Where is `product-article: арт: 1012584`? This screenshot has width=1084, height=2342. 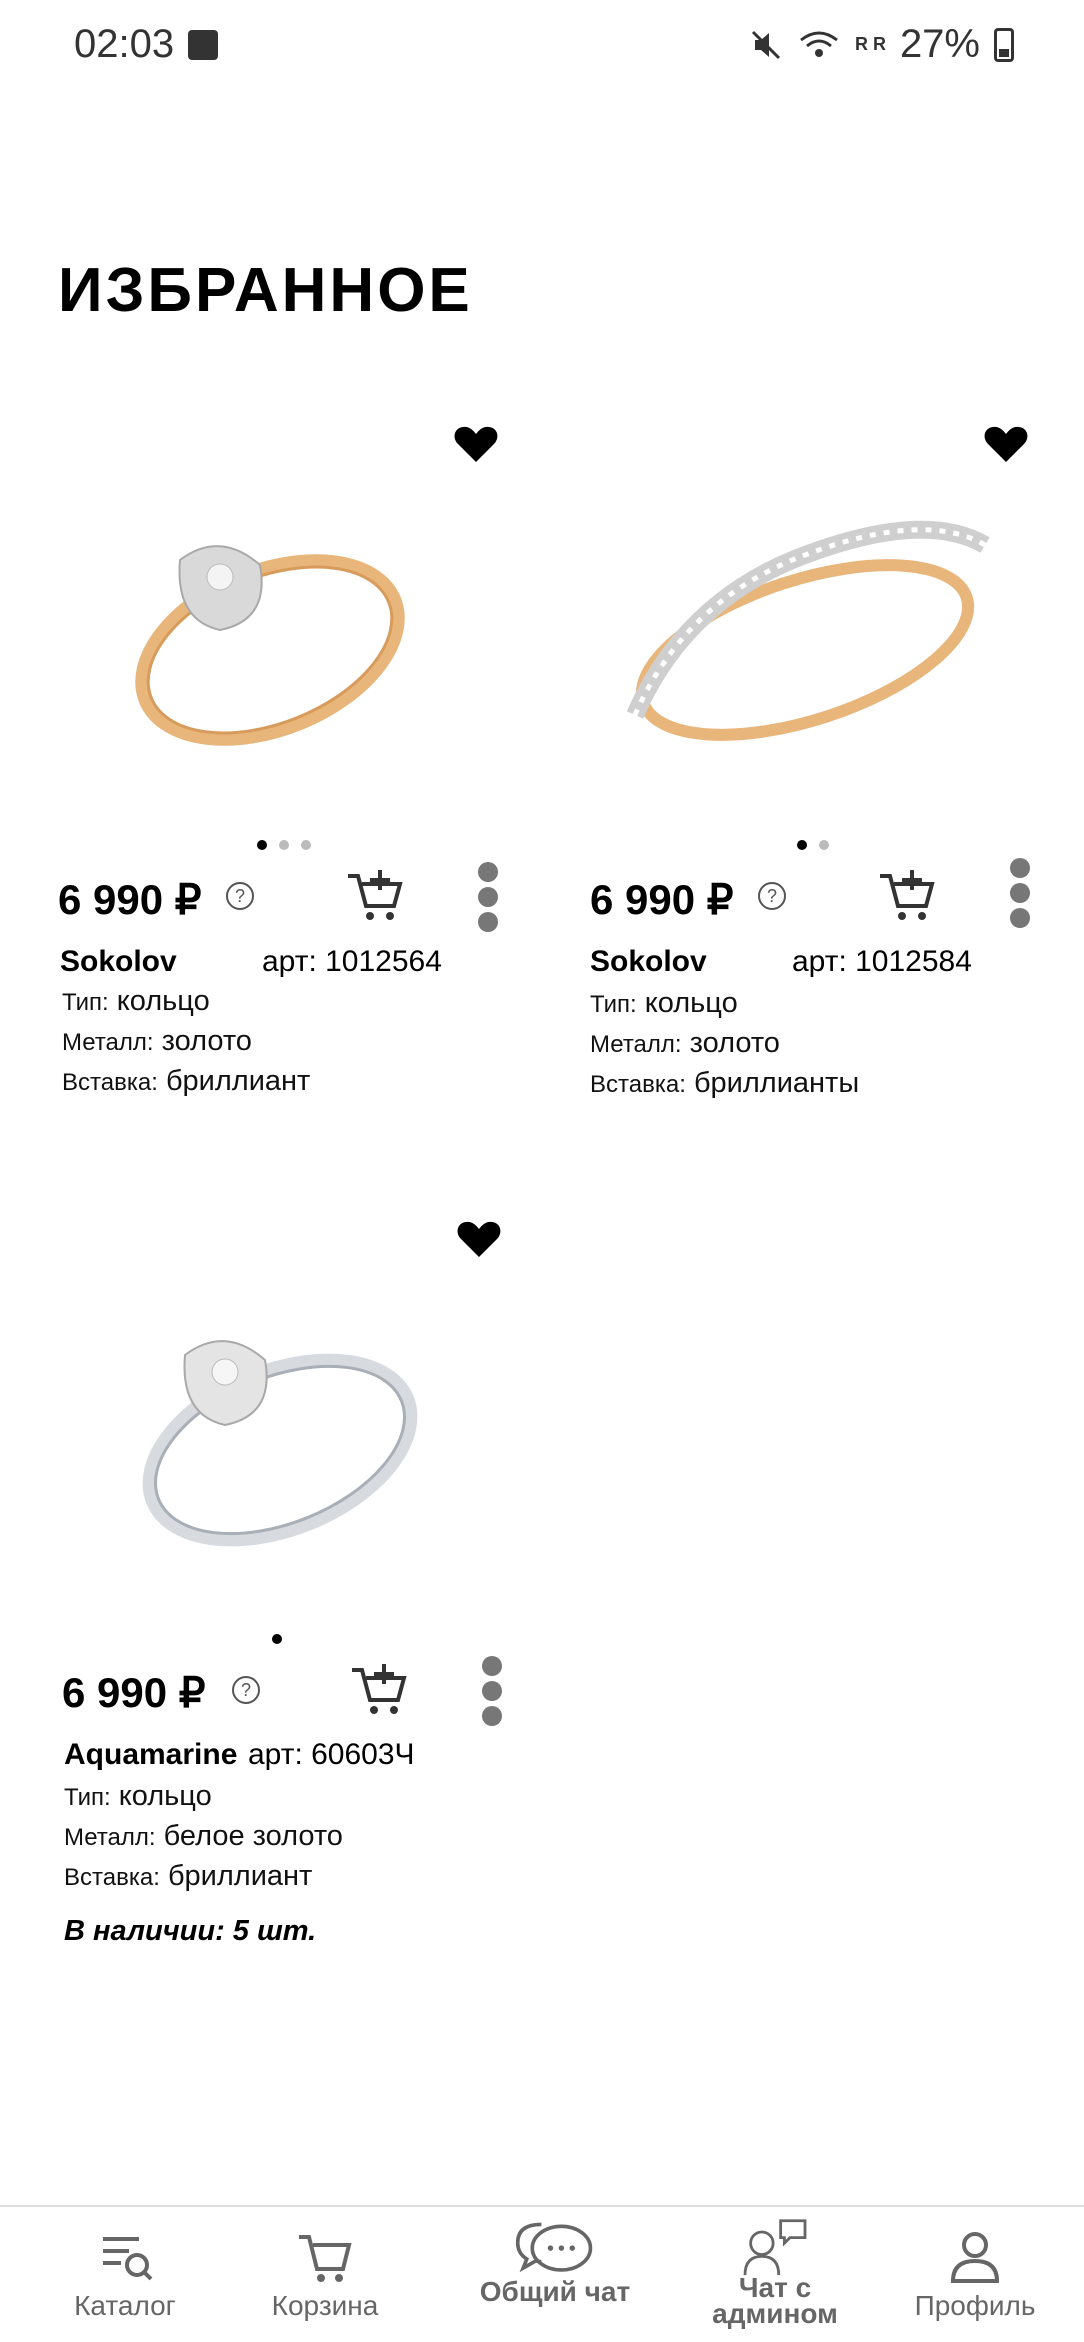 product-article: арт: 1012584 is located at coordinates (882, 961).